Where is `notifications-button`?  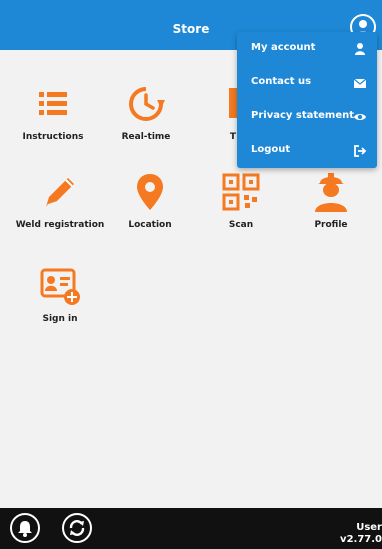 notifications-button is located at coordinates (25, 528).